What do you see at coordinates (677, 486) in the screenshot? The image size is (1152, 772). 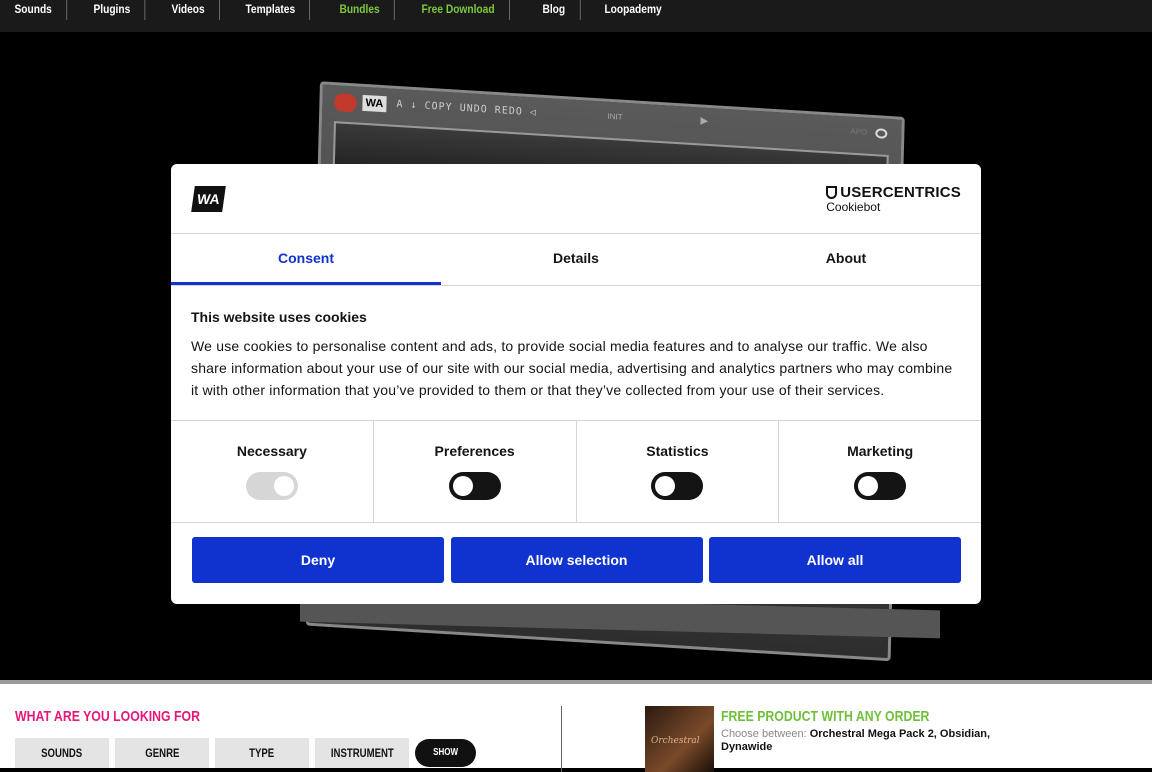 I see `statistics-toggle` at bounding box center [677, 486].